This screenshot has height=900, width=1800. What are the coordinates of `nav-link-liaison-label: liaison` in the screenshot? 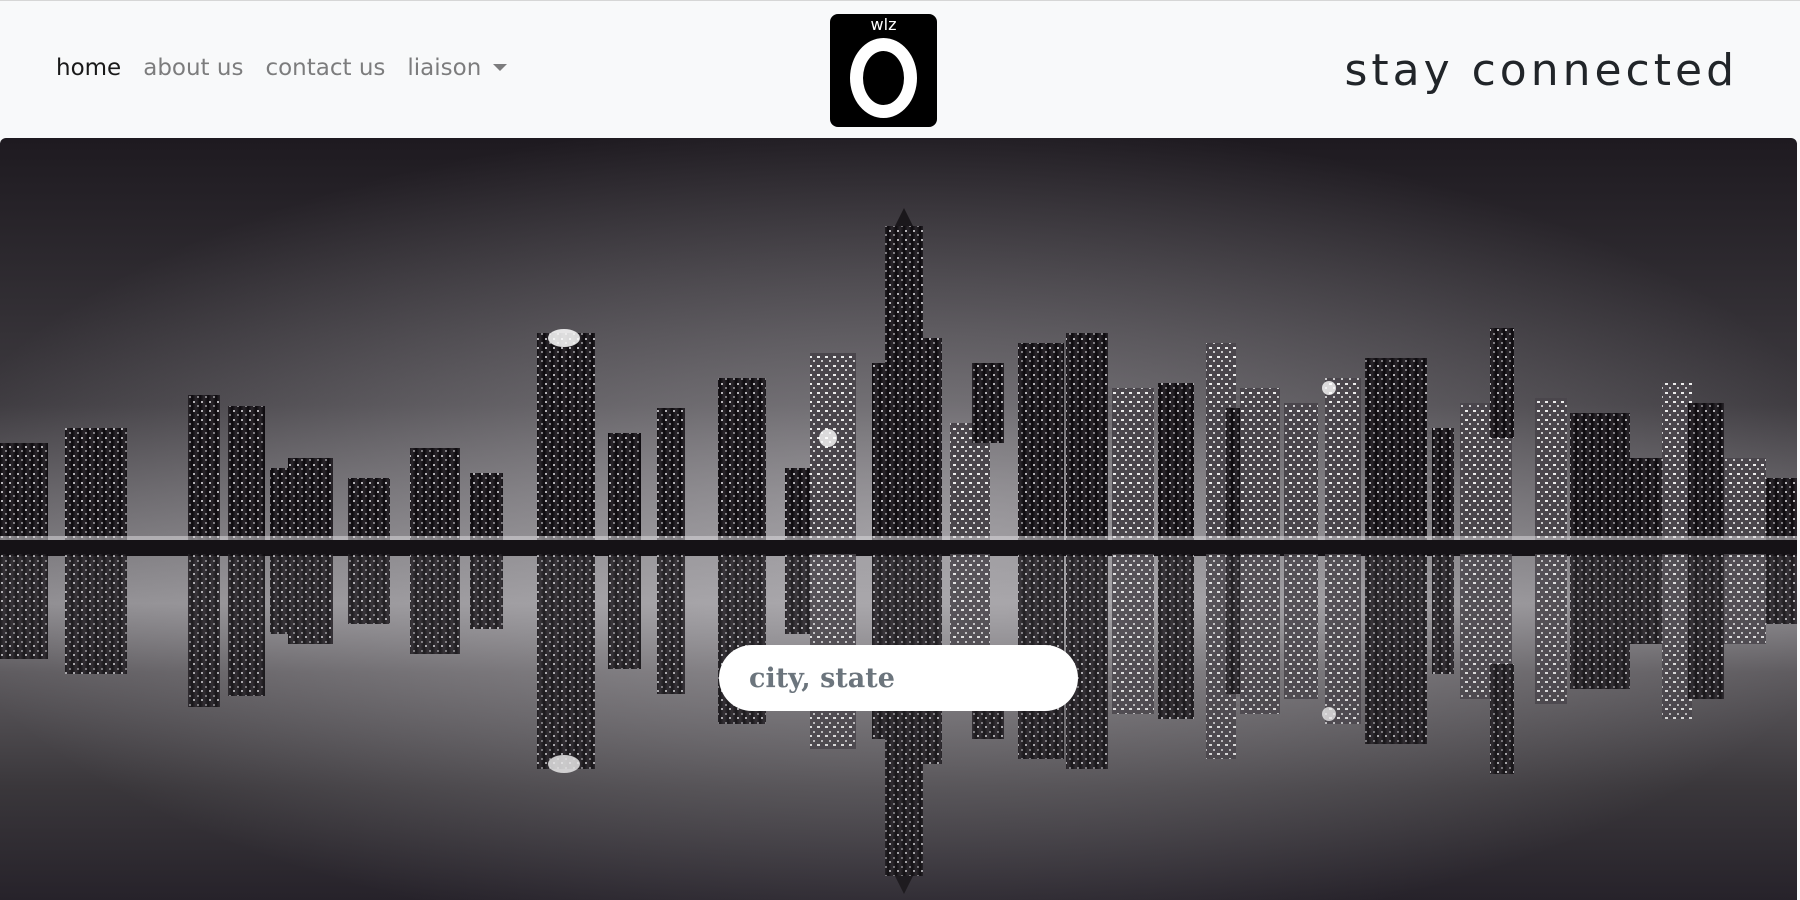 It's located at (444, 68).